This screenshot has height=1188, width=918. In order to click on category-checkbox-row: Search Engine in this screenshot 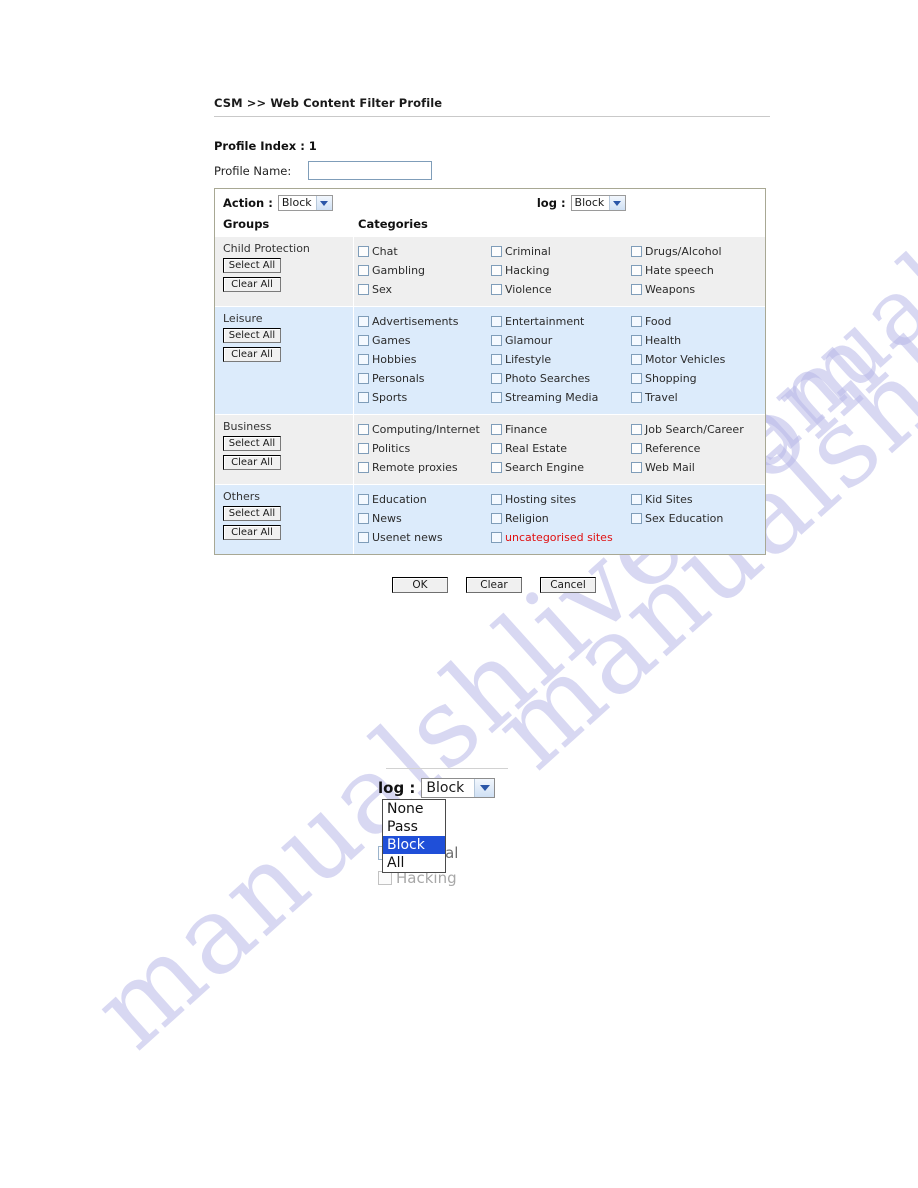, I will do `click(561, 467)`.